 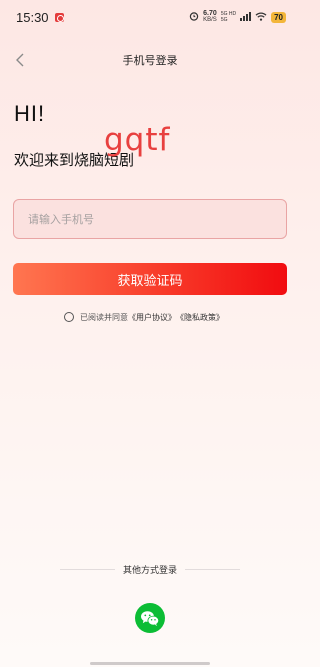 I want to click on status-icons: 6.70 KB/S 5G HD 5G 70, so click(x=237, y=17).